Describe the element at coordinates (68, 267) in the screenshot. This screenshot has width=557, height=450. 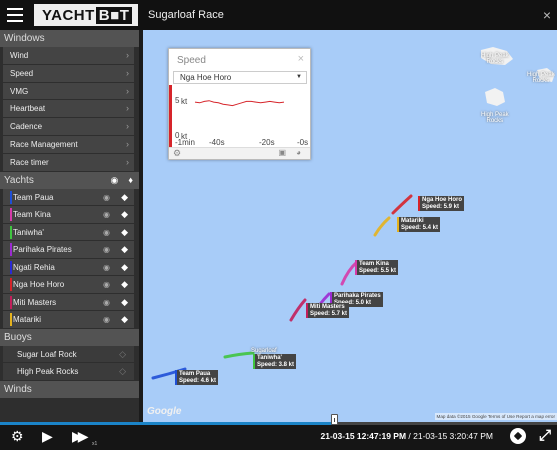
I see `yacht-item: Ngati Rehia ◉ ◆` at that location.